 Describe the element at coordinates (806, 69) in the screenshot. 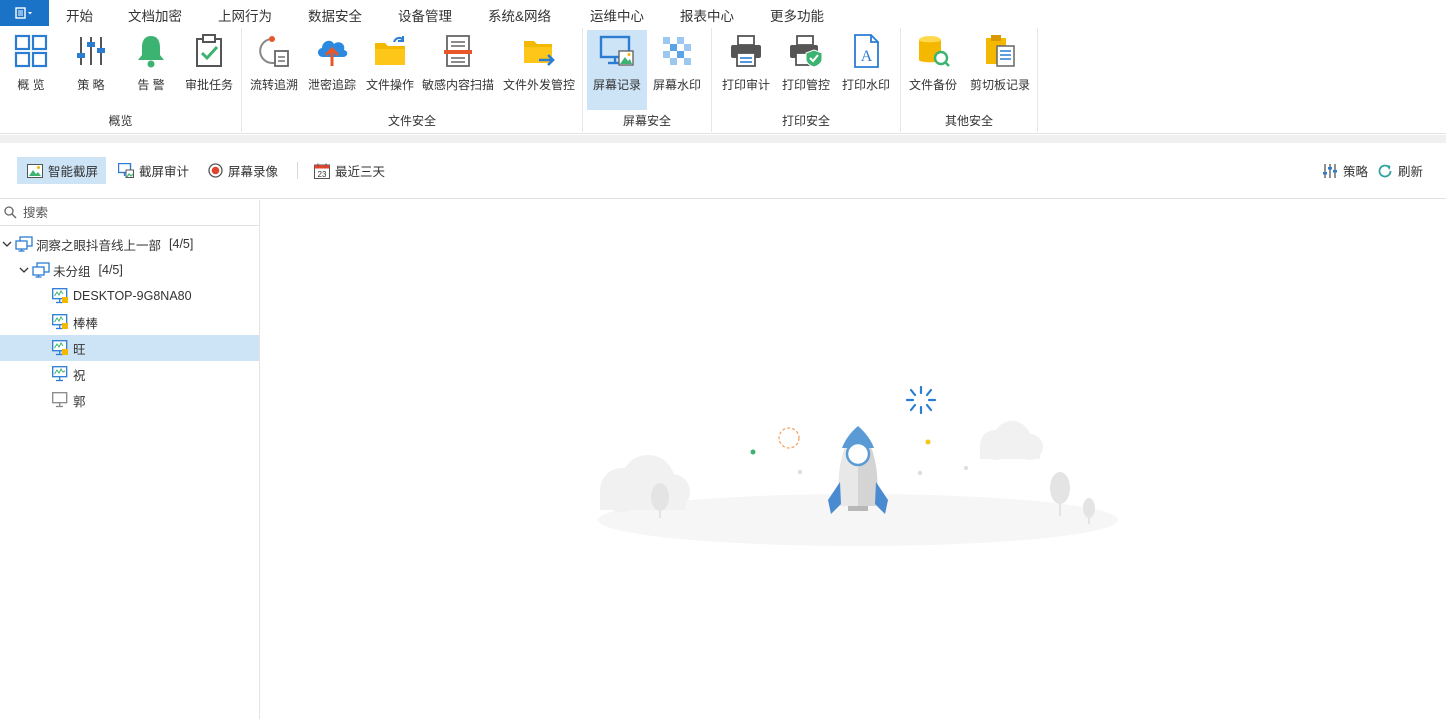

I see `print-control-button: 打印管控` at that location.